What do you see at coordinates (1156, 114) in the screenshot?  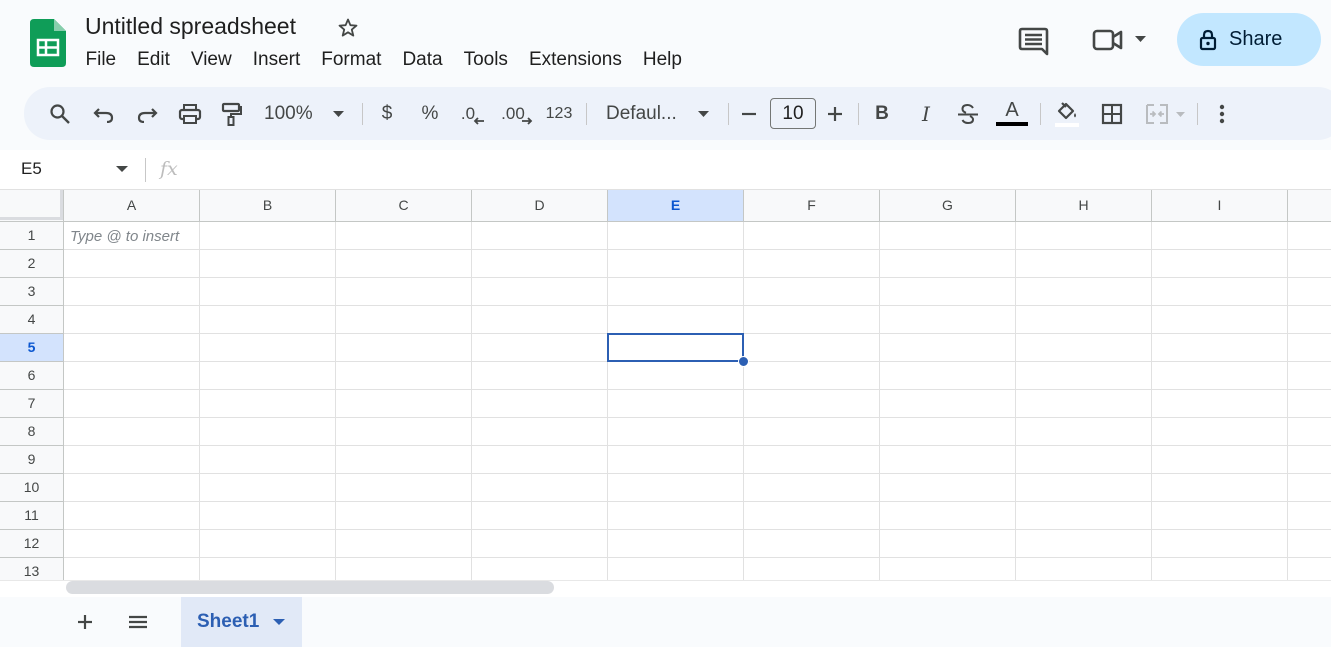 I see `merge-cells-icon` at bounding box center [1156, 114].